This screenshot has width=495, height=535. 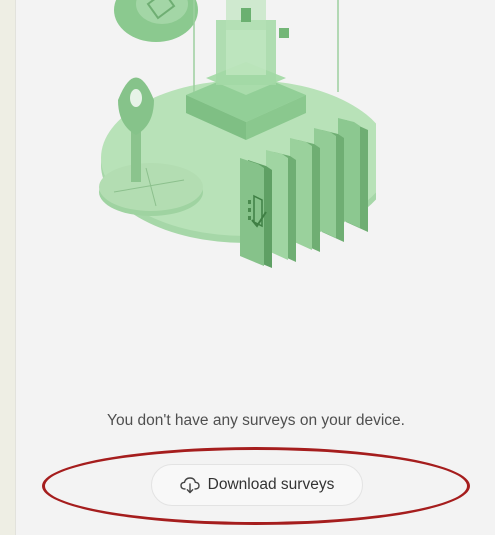 I want to click on download-surveys-button: Download surveys, so click(x=257, y=485).